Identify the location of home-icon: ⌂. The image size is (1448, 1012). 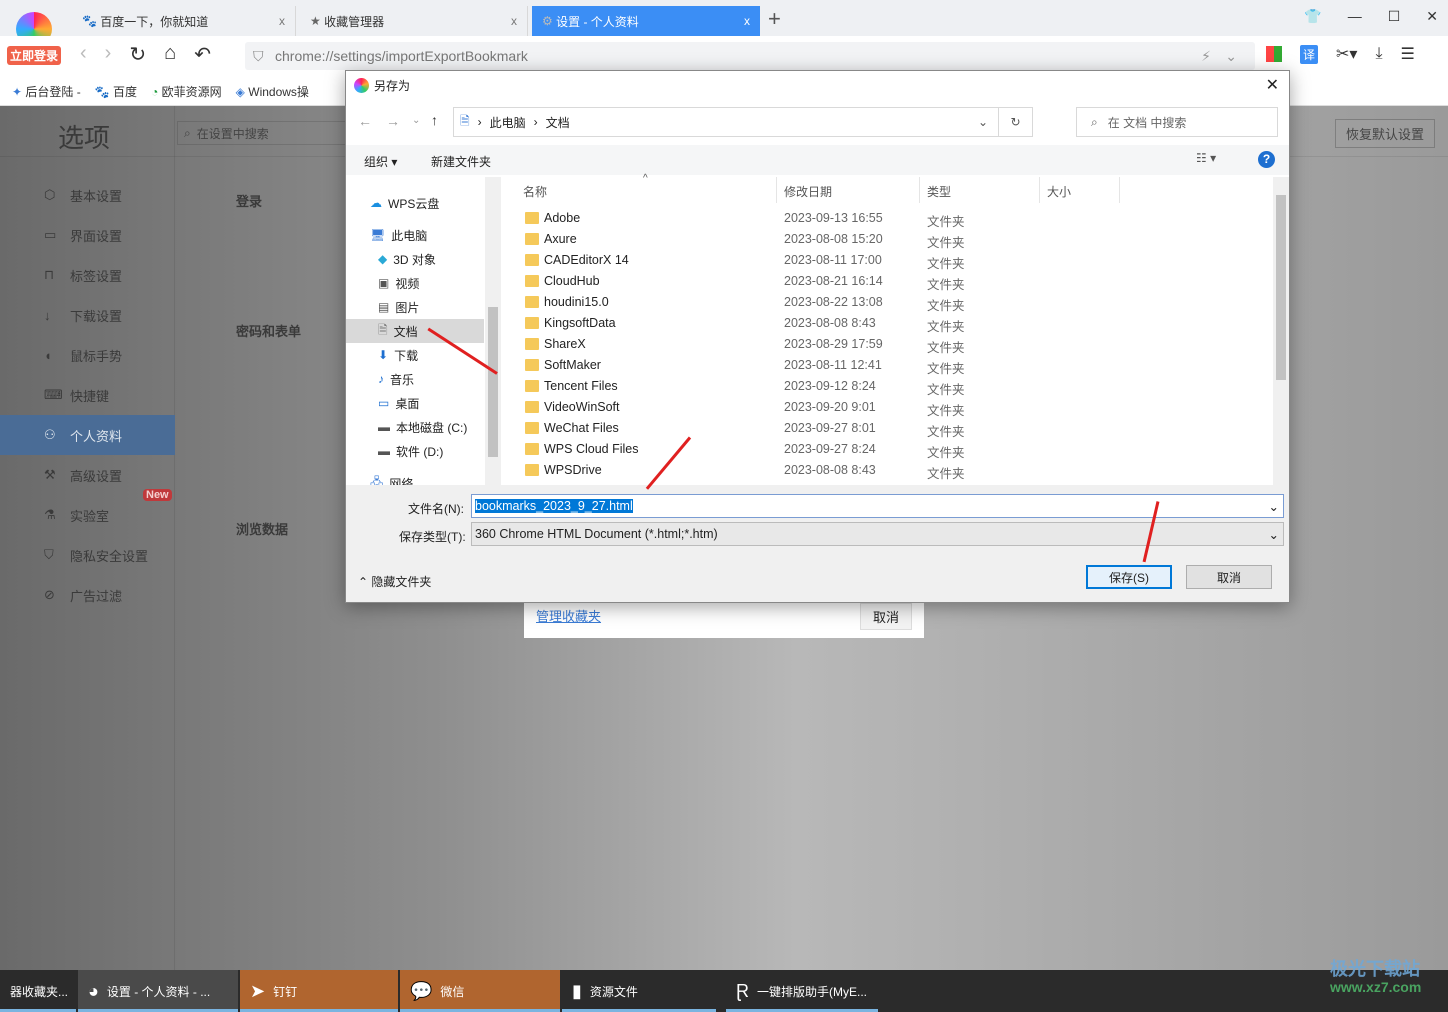
(170, 54).